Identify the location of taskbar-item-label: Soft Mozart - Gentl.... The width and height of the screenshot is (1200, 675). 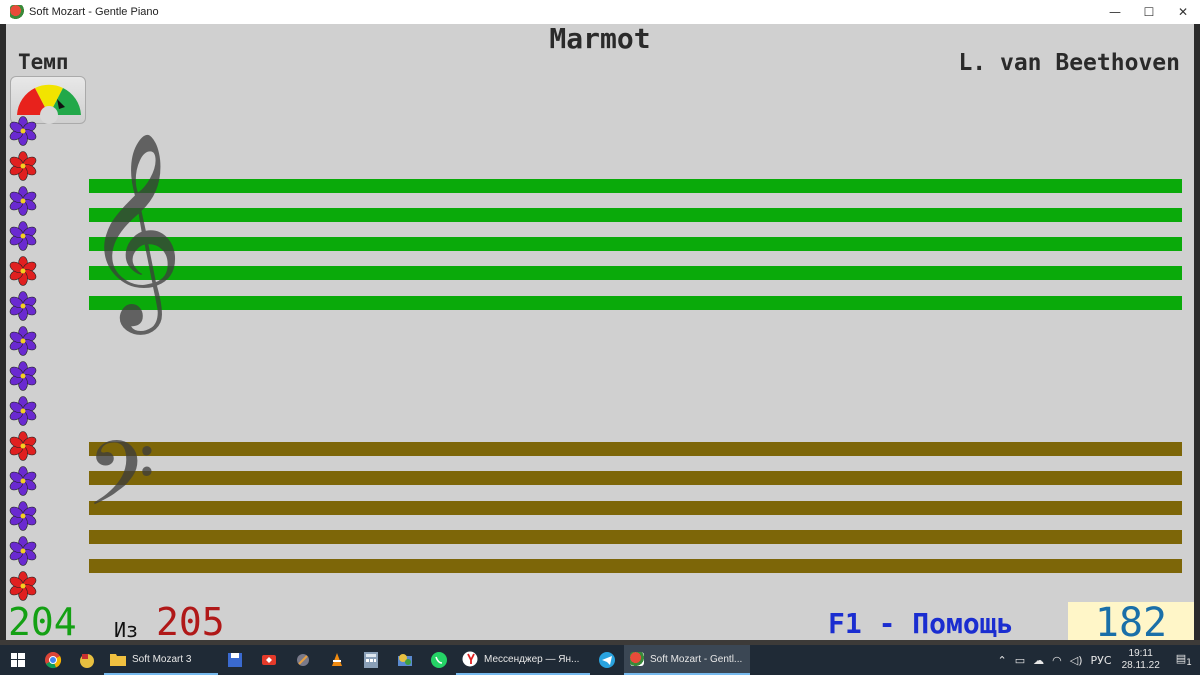
(696, 659).